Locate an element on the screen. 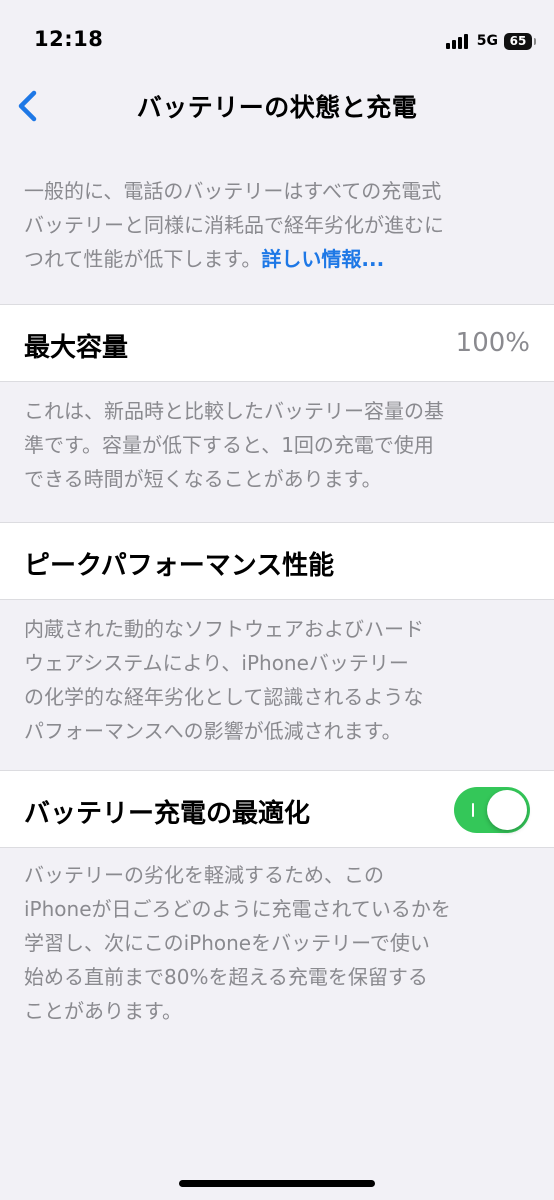  battery-level: 65 is located at coordinates (518, 41).